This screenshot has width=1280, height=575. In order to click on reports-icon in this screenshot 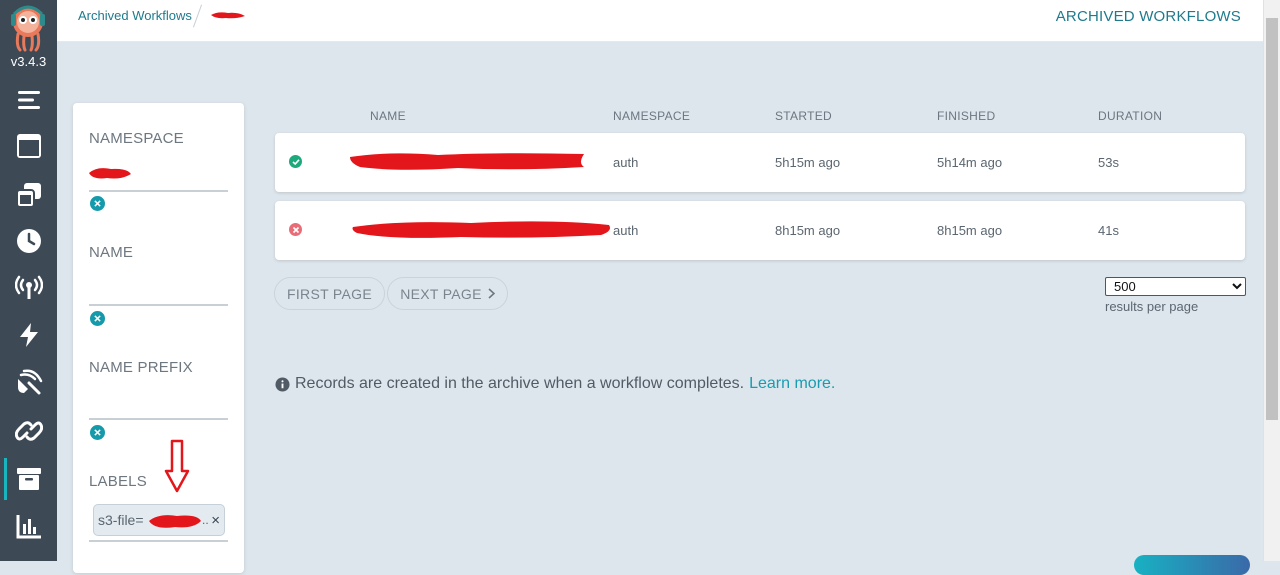, I will do `click(28, 527)`.